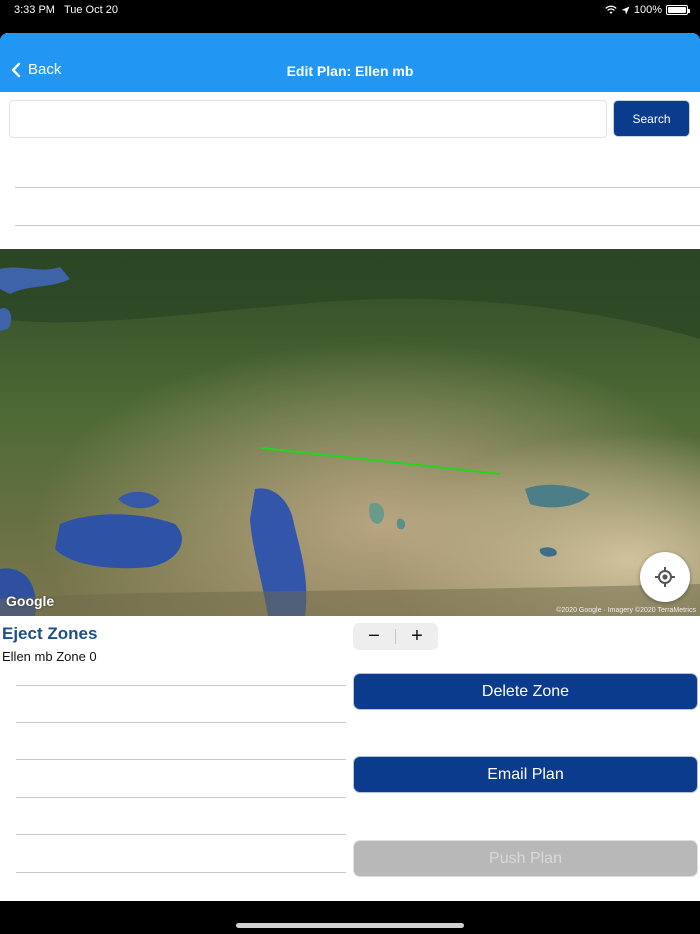 This screenshot has height=934, width=700. I want to click on status-right: 100%, so click(647, 10).